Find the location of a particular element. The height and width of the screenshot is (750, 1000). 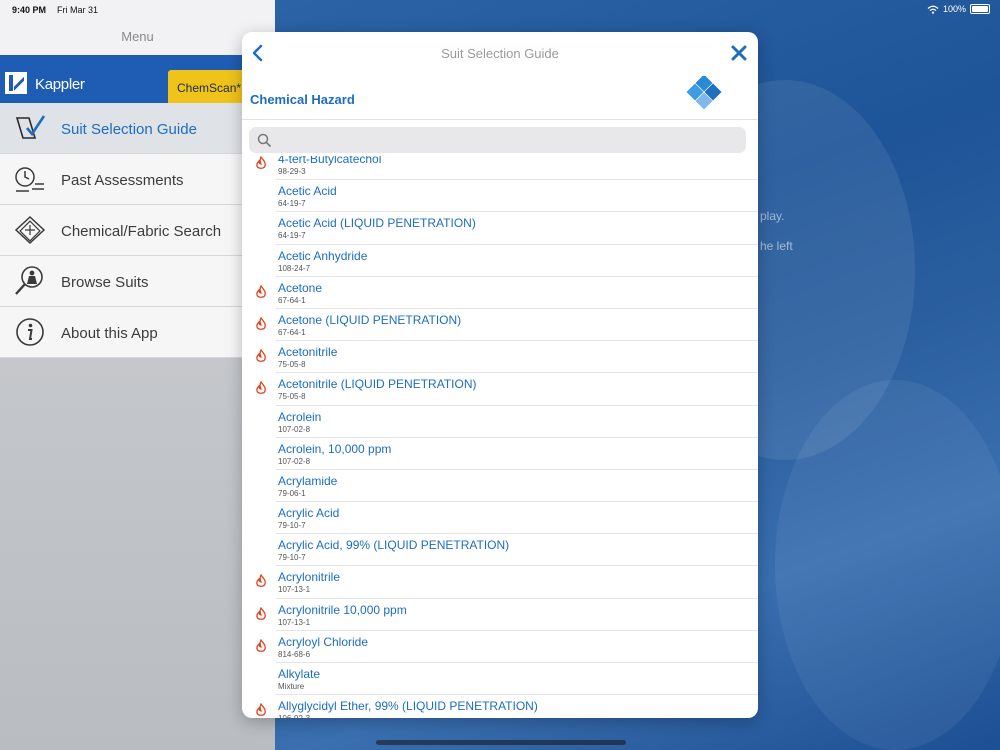

chemical-cas-number: 98-29-3 is located at coordinates (292, 171).